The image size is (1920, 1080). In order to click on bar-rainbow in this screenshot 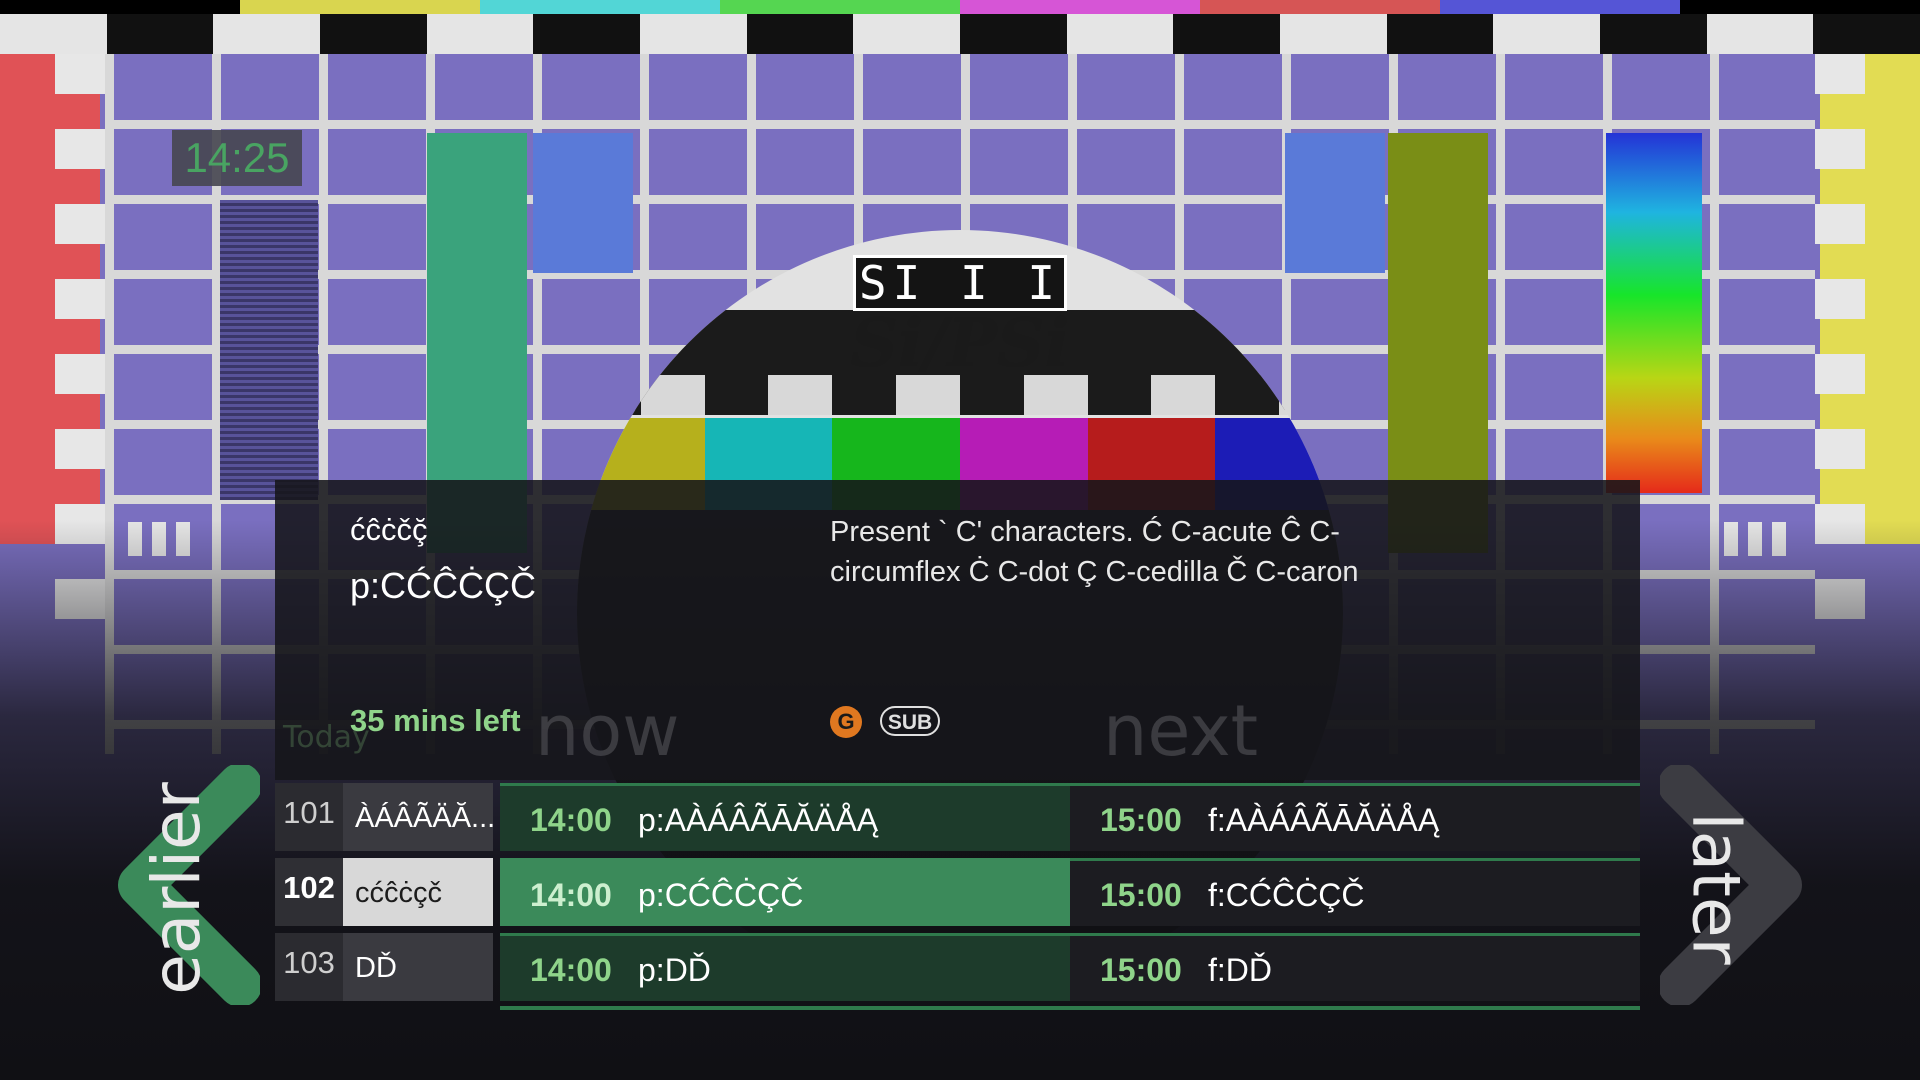, I will do `click(1654, 313)`.